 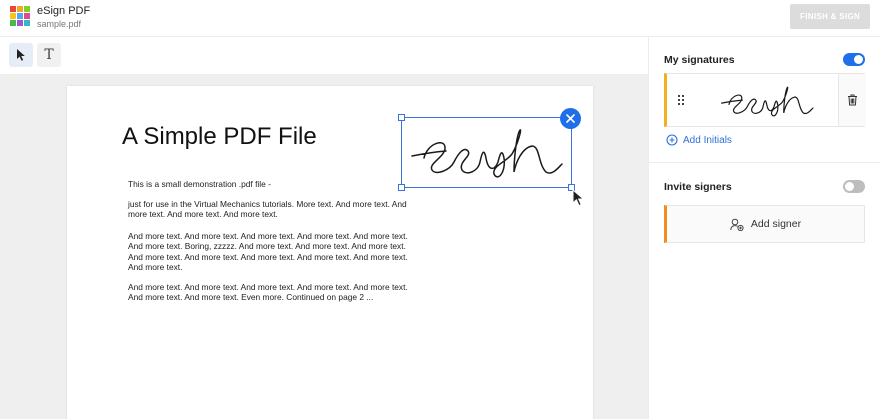 I want to click on my-signatures-toggle, so click(x=854, y=59).